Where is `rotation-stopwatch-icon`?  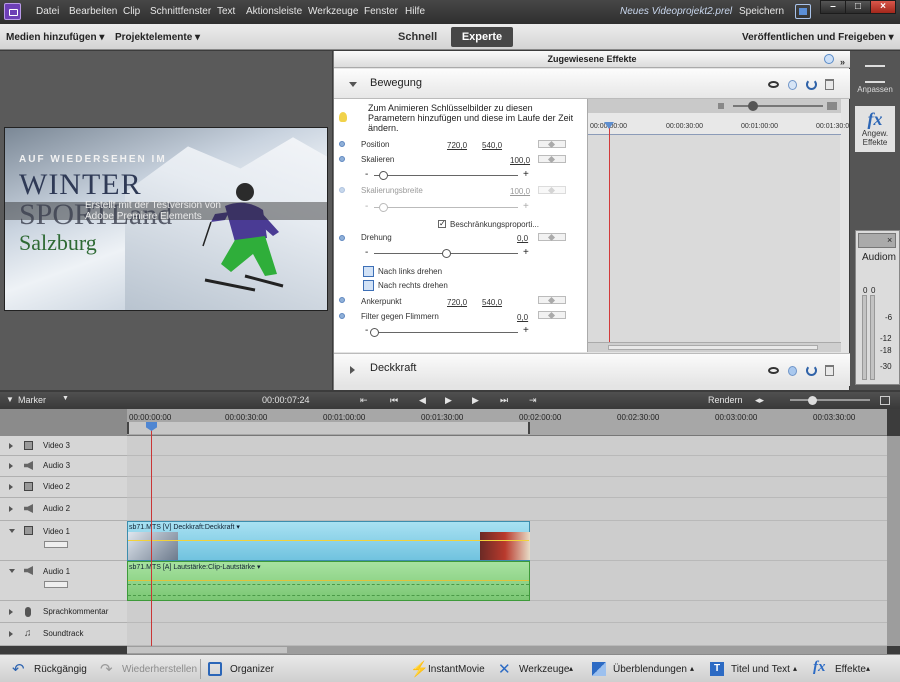 rotation-stopwatch-icon is located at coordinates (342, 238).